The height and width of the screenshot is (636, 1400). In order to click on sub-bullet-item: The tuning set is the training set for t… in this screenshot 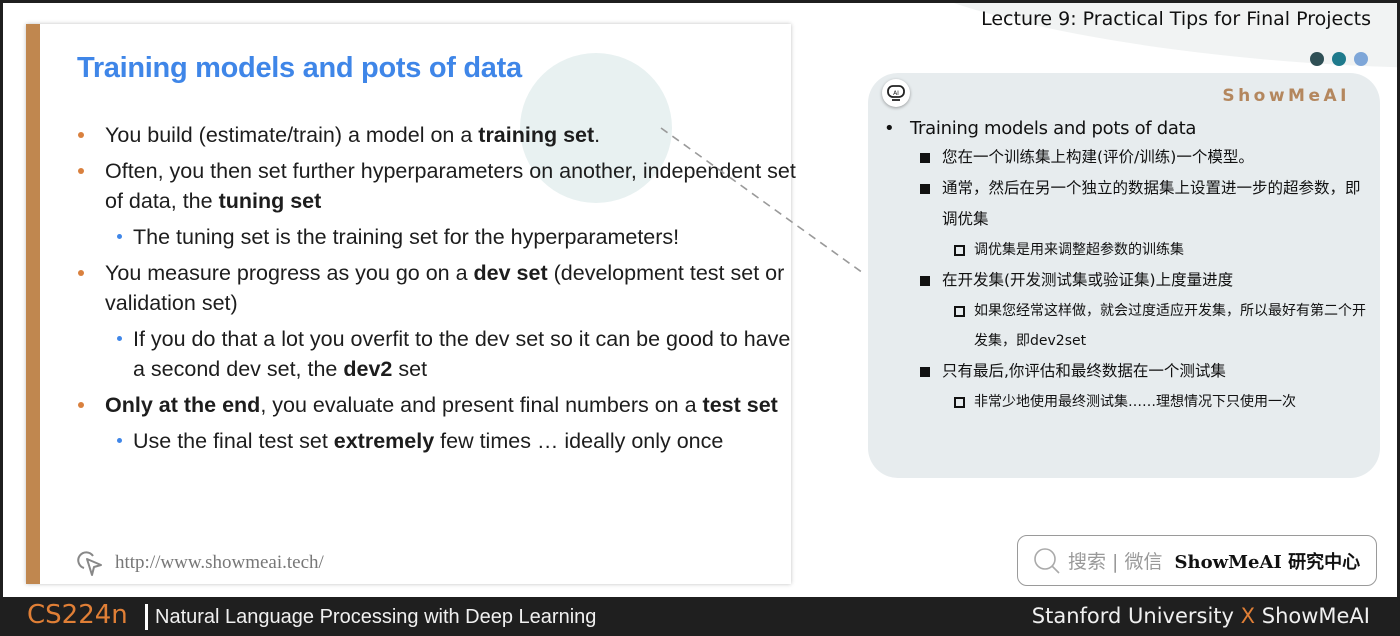, I will do `click(438, 237)`.